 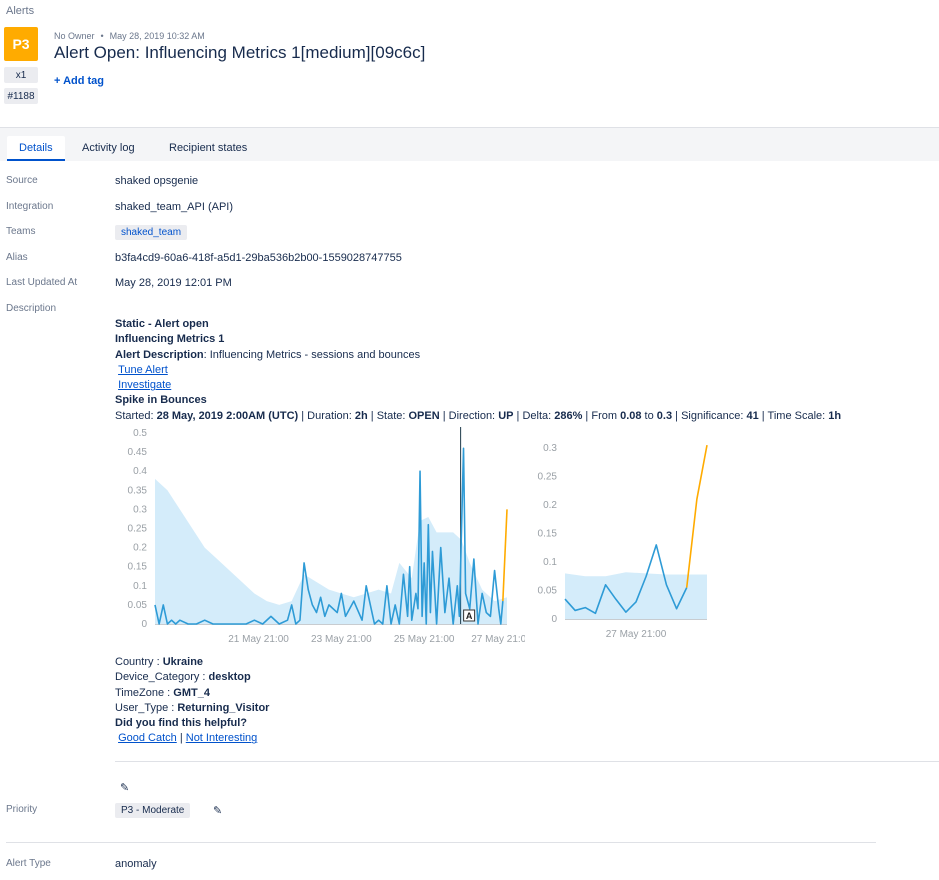 I want to click on y-tick-label: 0.4, so click(x=140, y=471).